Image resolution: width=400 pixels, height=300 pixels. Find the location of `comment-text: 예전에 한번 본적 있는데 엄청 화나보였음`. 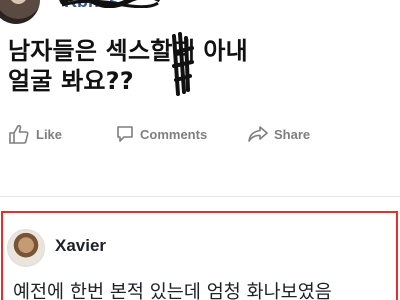

comment-text: 예전에 한번 본적 있는데 엄청 화나보였음 is located at coordinates (172, 291).